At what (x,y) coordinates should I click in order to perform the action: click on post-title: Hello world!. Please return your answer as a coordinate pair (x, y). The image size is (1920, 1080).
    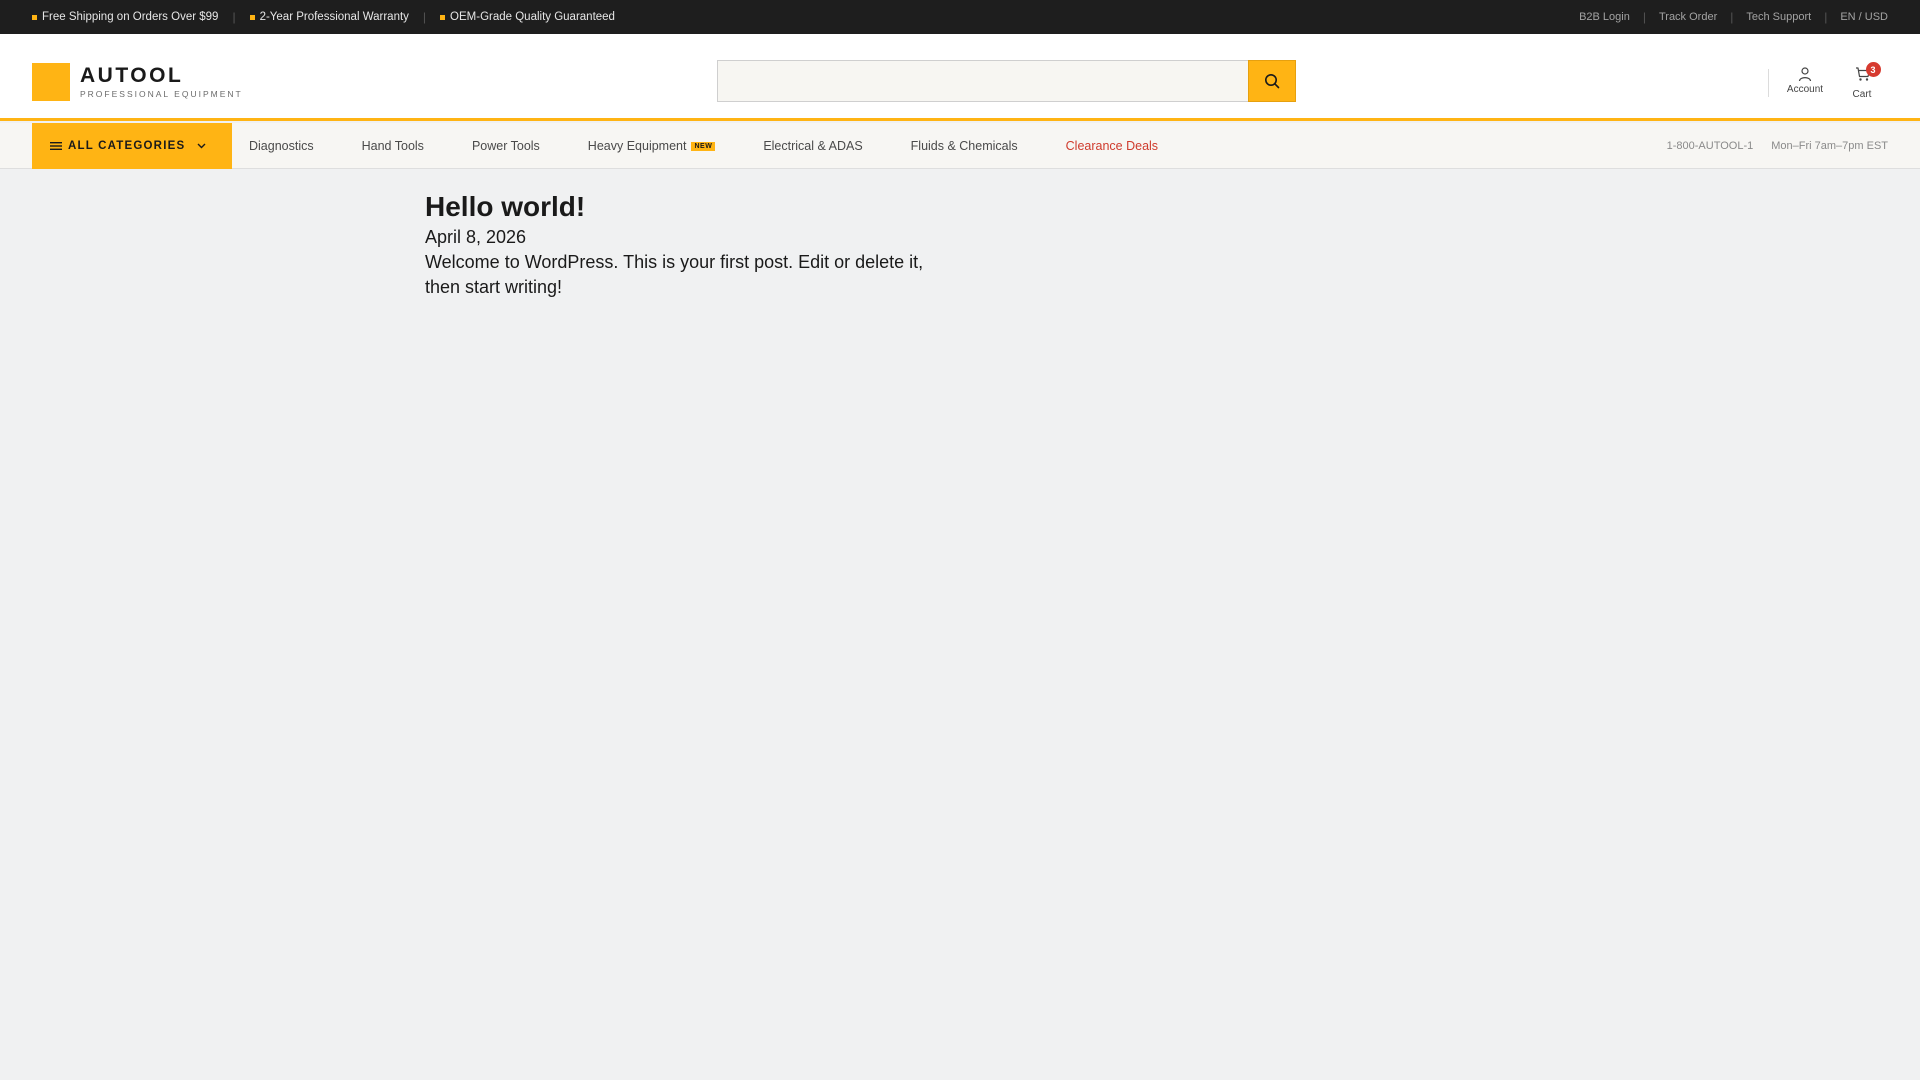
    Looking at the image, I should click on (685, 207).